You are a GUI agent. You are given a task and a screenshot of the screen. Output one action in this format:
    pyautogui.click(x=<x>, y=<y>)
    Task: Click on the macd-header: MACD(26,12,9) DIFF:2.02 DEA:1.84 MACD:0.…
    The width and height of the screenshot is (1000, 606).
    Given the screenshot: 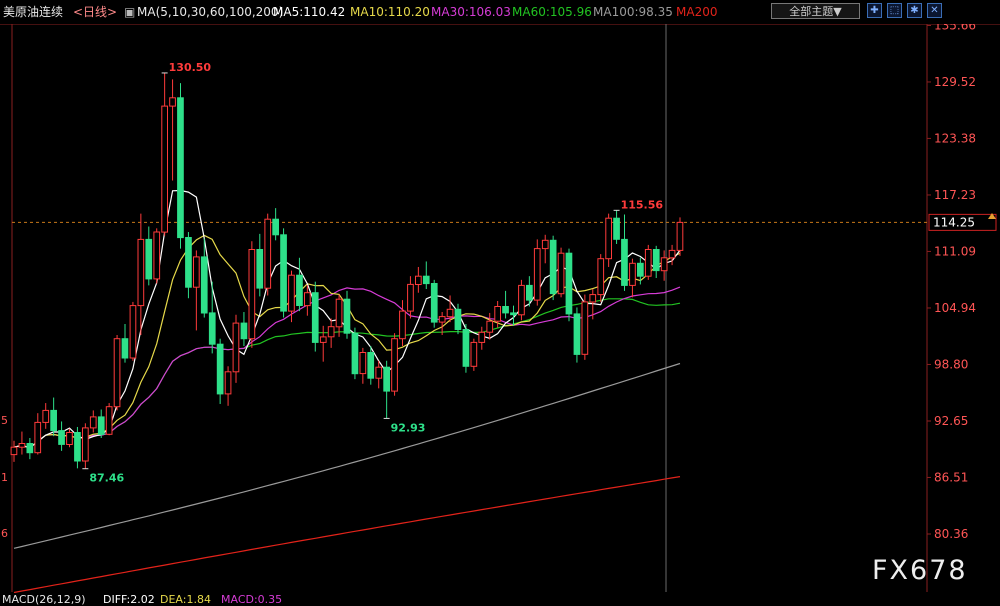 What is the action you would take?
    pyautogui.click(x=500, y=599)
    